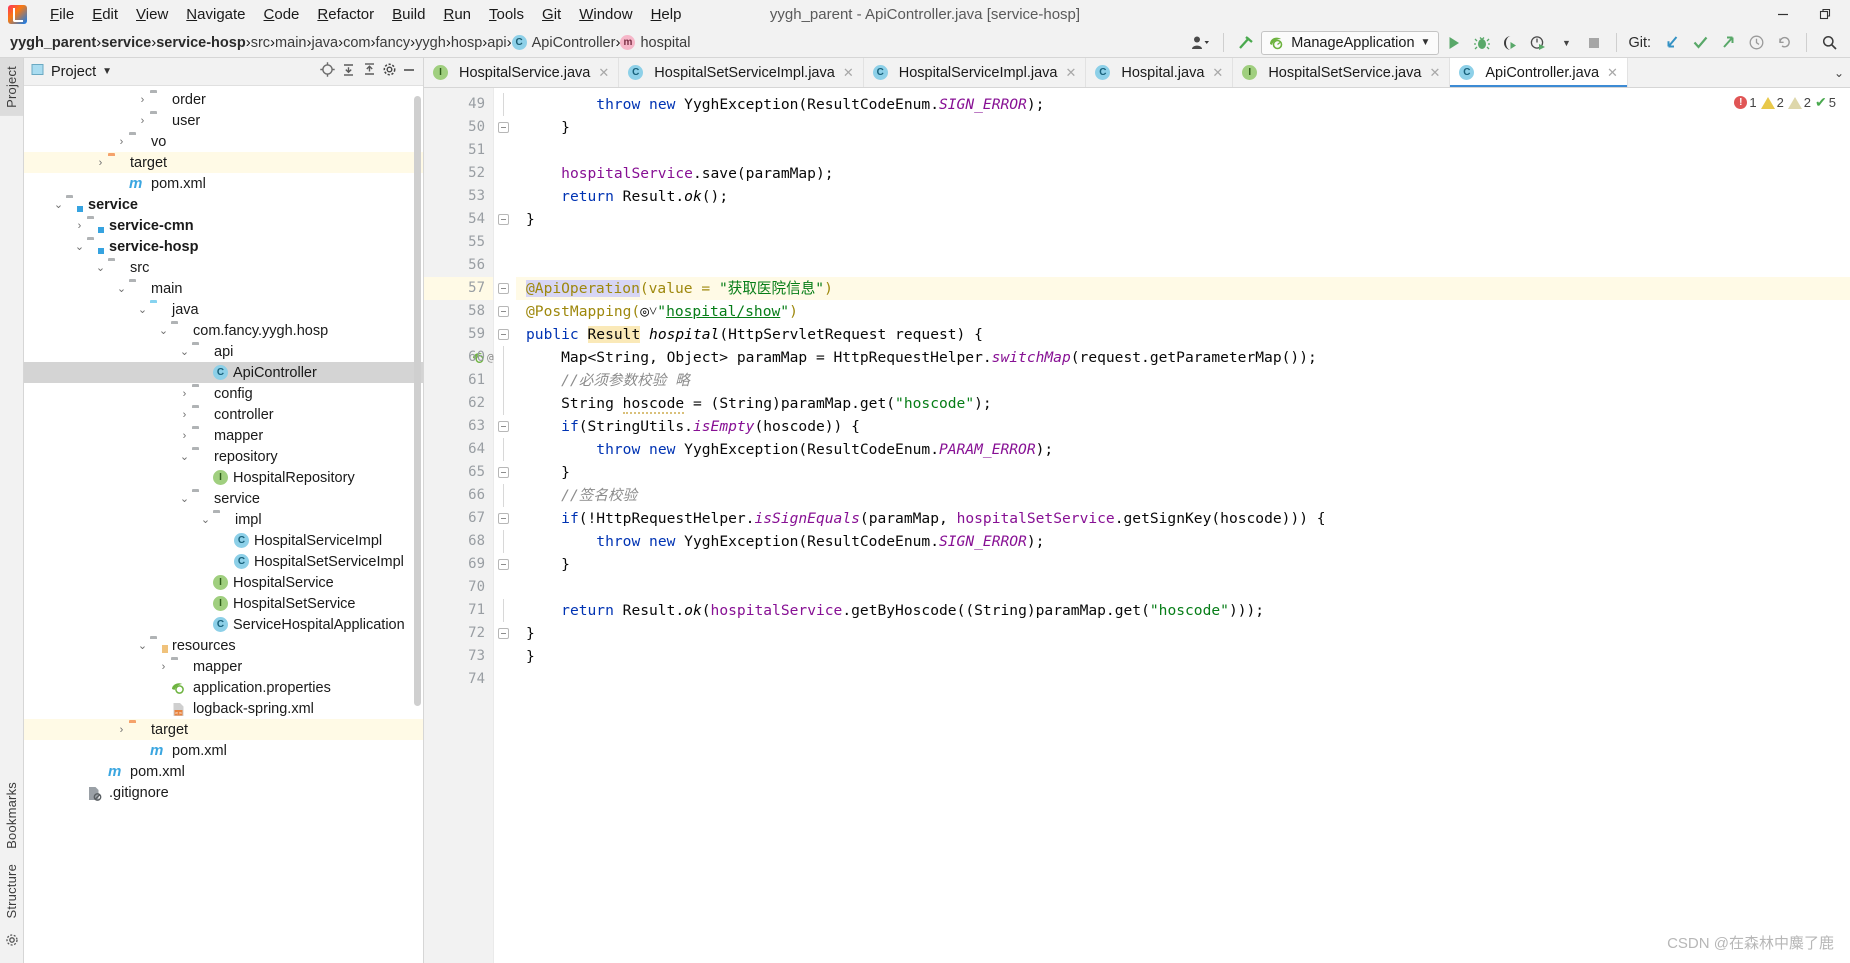 The width and height of the screenshot is (1850, 963). I want to click on breadcrumb-item-apicontroller: C ApiController, so click(563, 43).